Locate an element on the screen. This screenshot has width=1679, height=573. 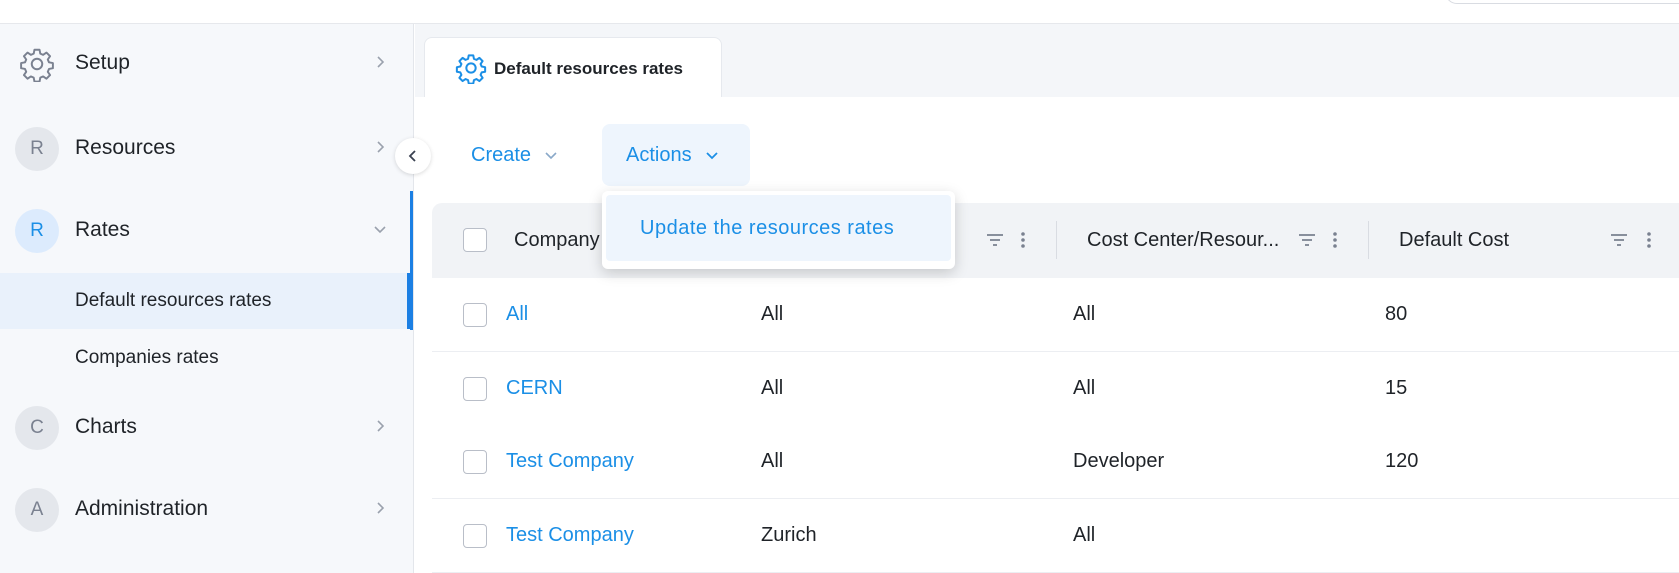
sidebar-item-label: Rates is located at coordinates (102, 229).